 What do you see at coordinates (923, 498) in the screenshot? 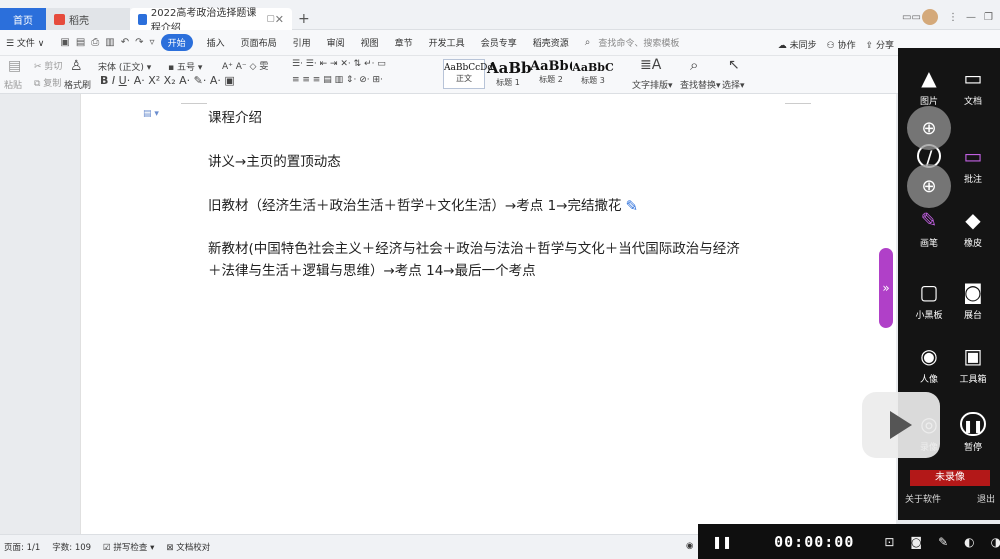
I see `about-software-link: 关于软件` at bounding box center [923, 498].